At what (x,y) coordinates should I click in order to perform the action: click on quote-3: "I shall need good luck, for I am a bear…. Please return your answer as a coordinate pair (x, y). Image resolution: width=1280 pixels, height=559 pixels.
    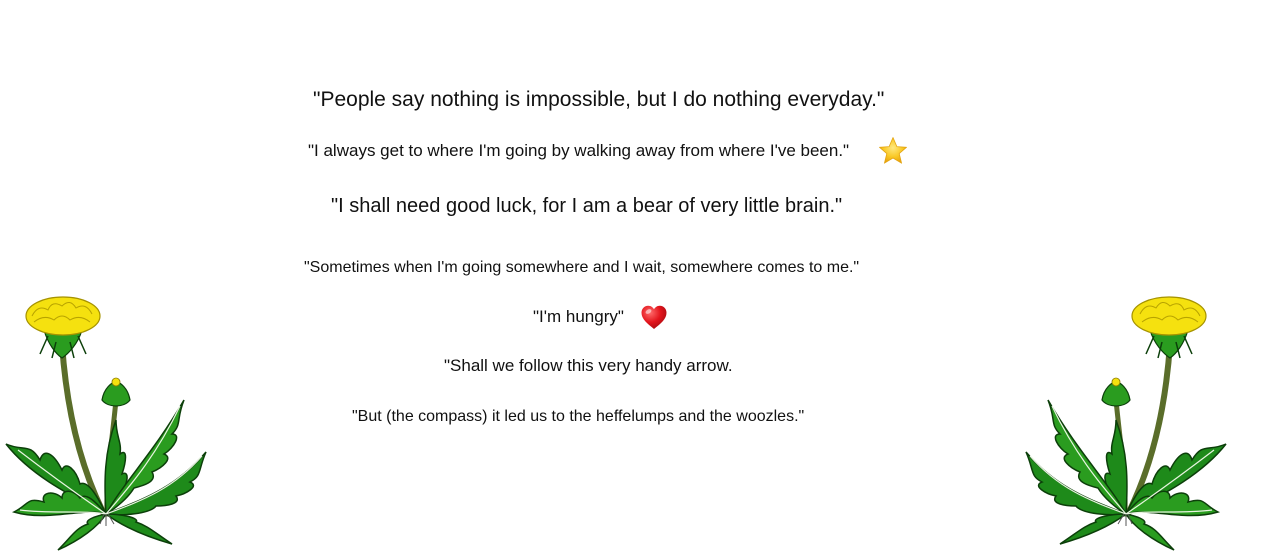
    Looking at the image, I should click on (587, 206).